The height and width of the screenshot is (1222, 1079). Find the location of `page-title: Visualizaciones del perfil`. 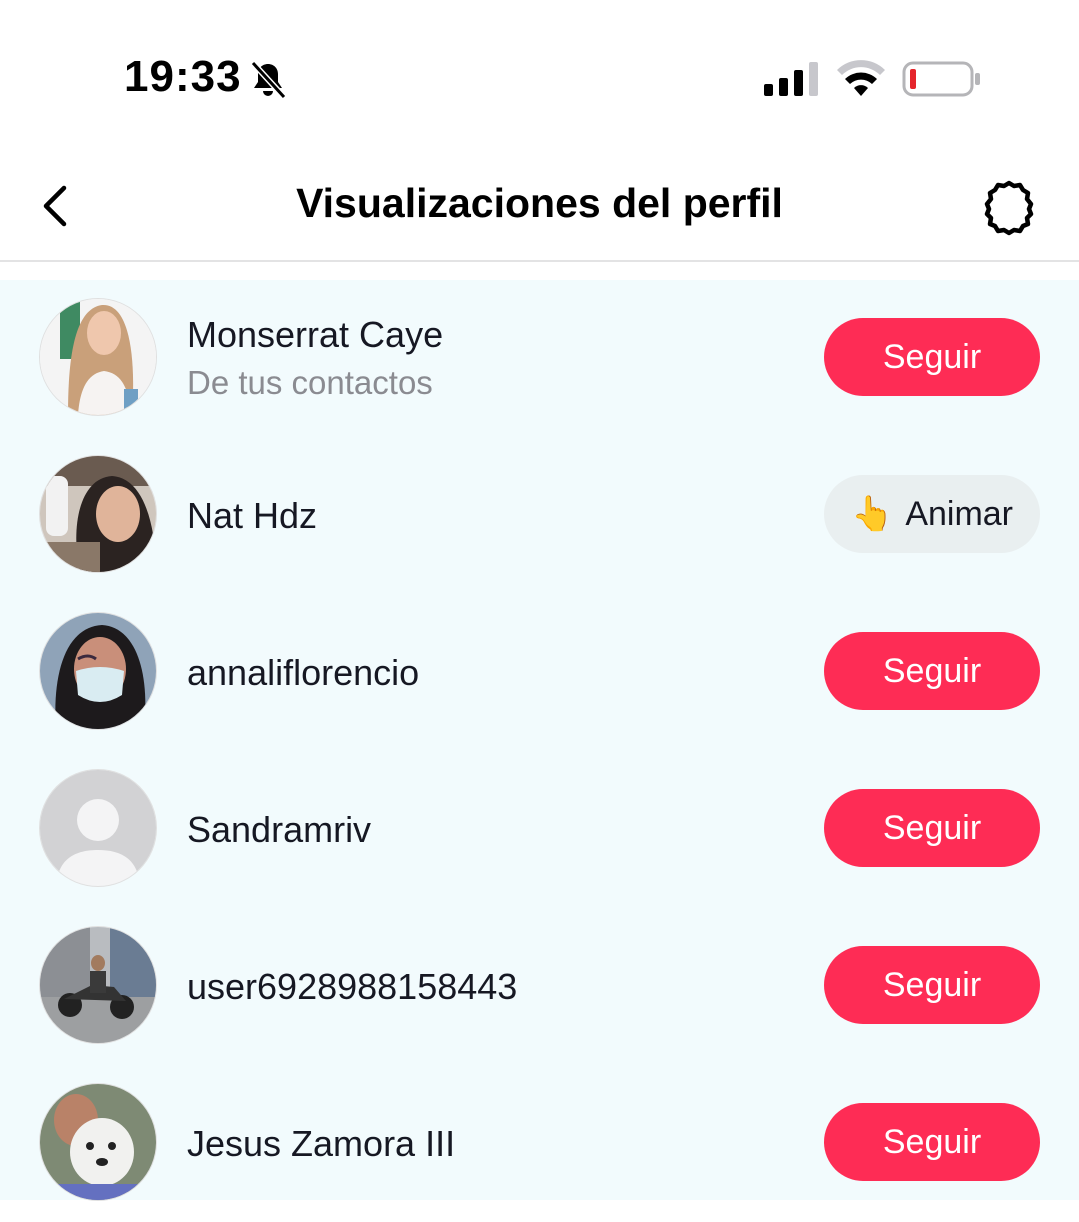

page-title: Visualizaciones del perfil is located at coordinates (539, 203).